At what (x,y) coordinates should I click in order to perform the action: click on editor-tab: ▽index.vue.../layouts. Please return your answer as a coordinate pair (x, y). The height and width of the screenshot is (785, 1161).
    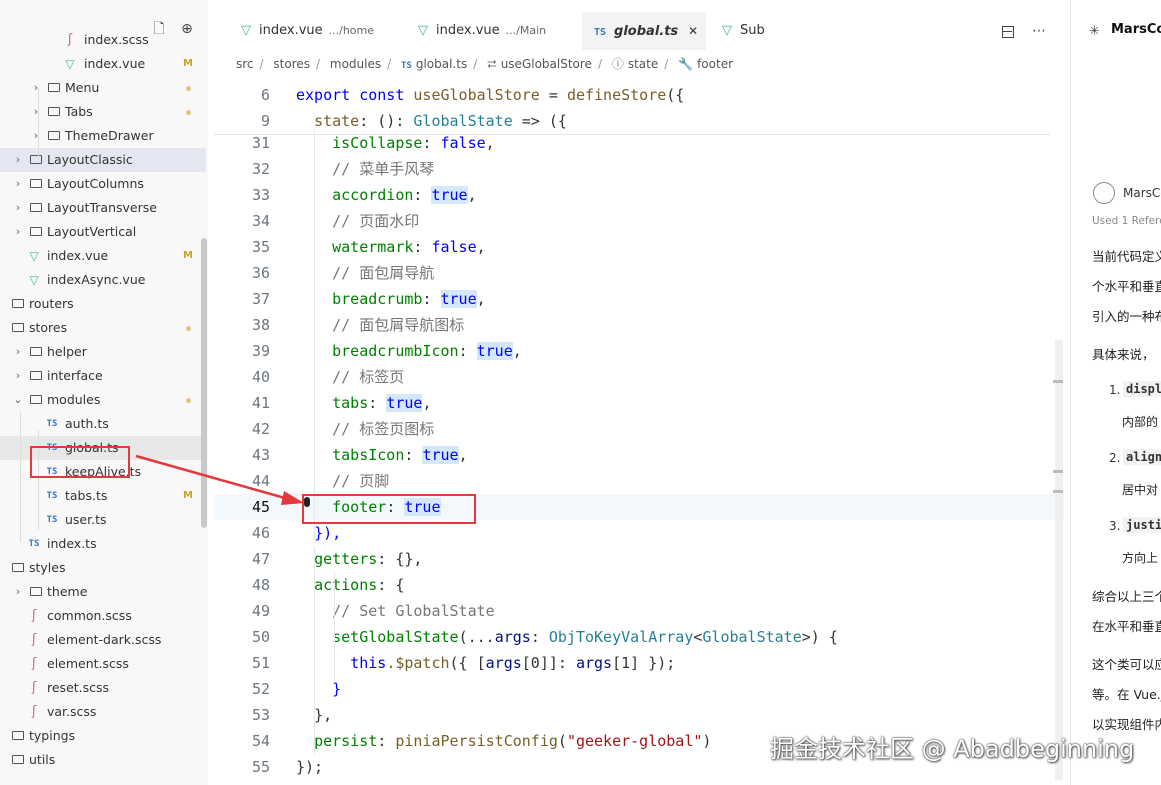
    Looking at the image, I should click on (221, 31).